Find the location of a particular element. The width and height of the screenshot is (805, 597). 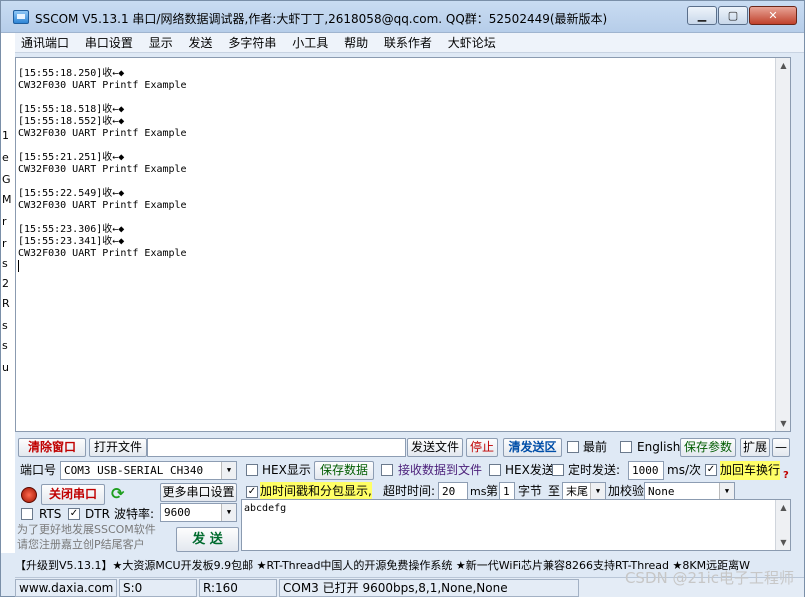

dtr-label: DTR is located at coordinates (97, 514).